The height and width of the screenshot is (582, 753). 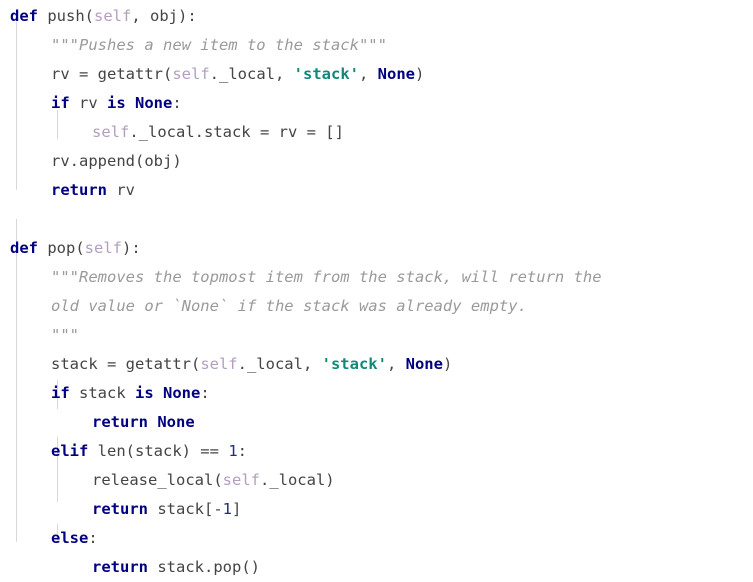 I want to click on code-line: rv = getattr(self._local, 'stack', None), so click(x=376, y=74).